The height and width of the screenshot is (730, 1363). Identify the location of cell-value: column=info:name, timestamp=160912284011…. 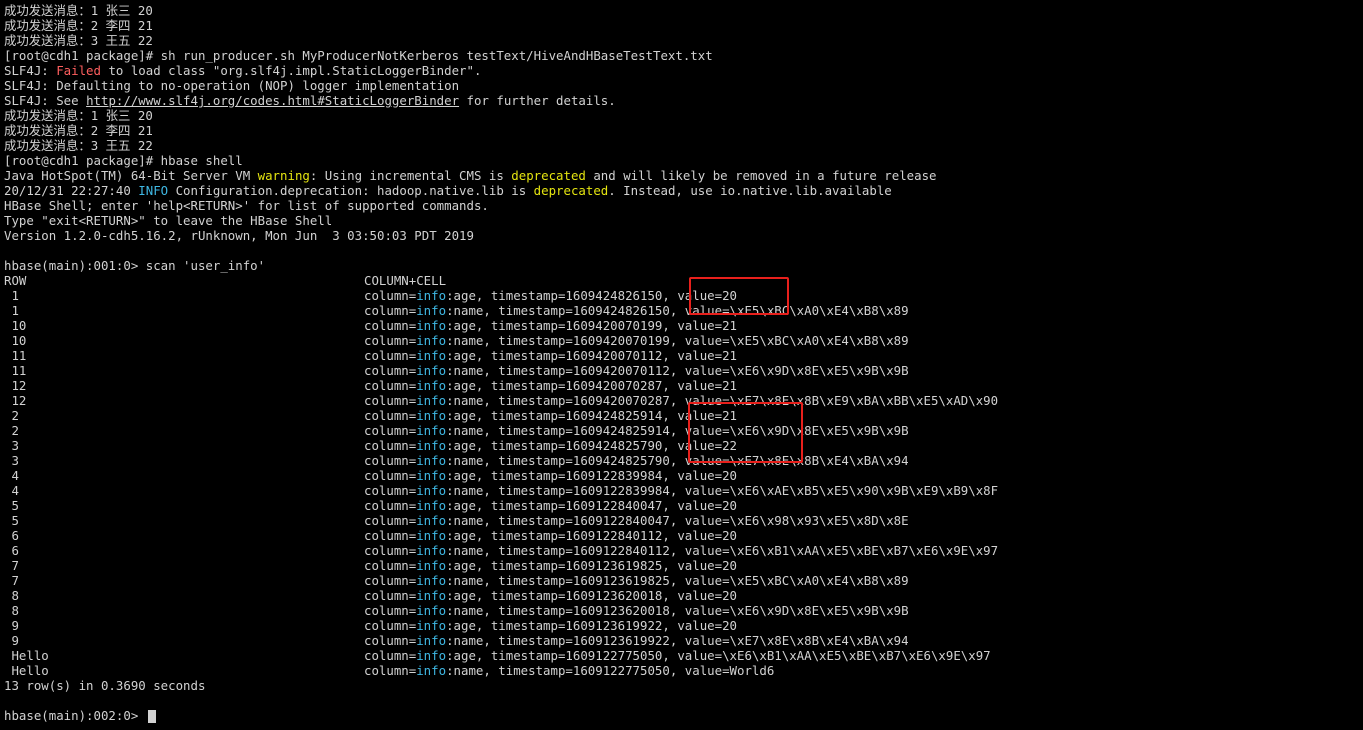
(863, 550).